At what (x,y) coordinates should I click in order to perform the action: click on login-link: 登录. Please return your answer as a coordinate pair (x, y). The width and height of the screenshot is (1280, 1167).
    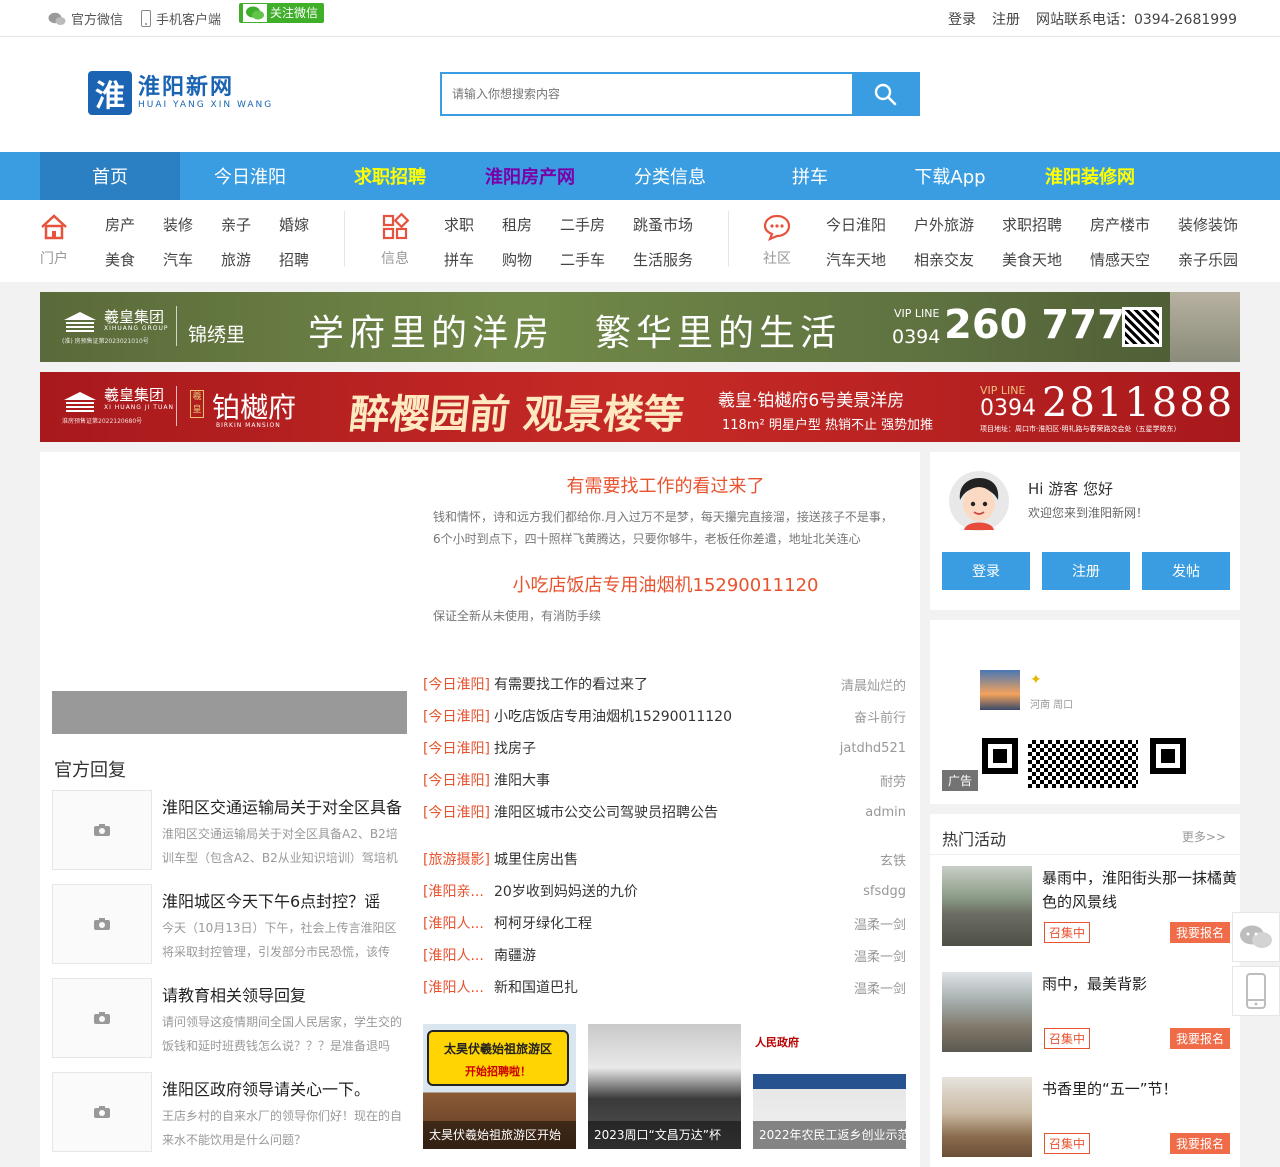
    Looking at the image, I should click on (962, 19).